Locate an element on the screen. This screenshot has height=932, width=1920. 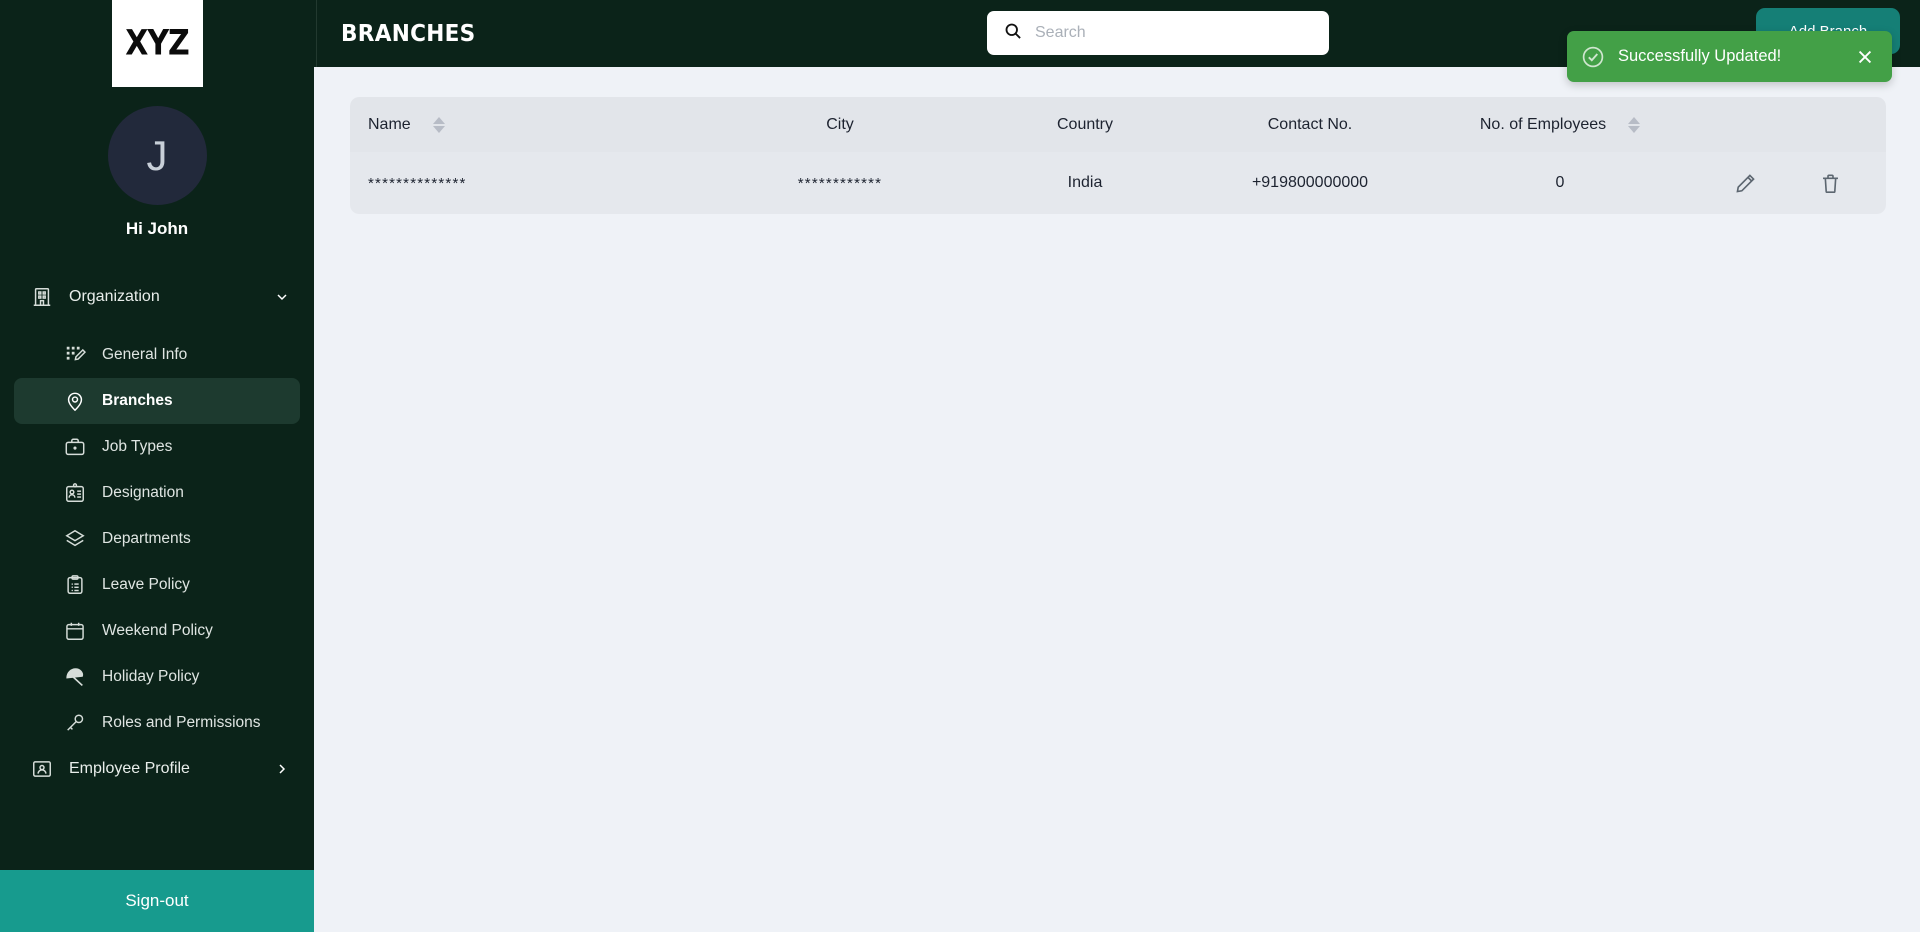
sidebar-item-label: Organization is located at coordinates (114, 296).